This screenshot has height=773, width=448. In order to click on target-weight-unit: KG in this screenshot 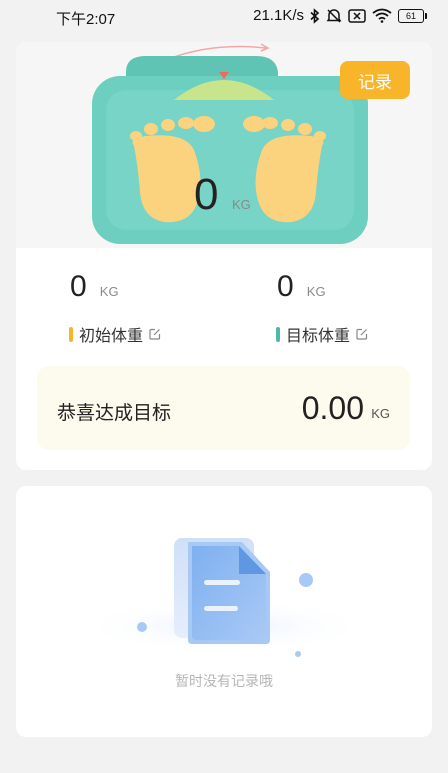, I will do `click(316, 291)`.